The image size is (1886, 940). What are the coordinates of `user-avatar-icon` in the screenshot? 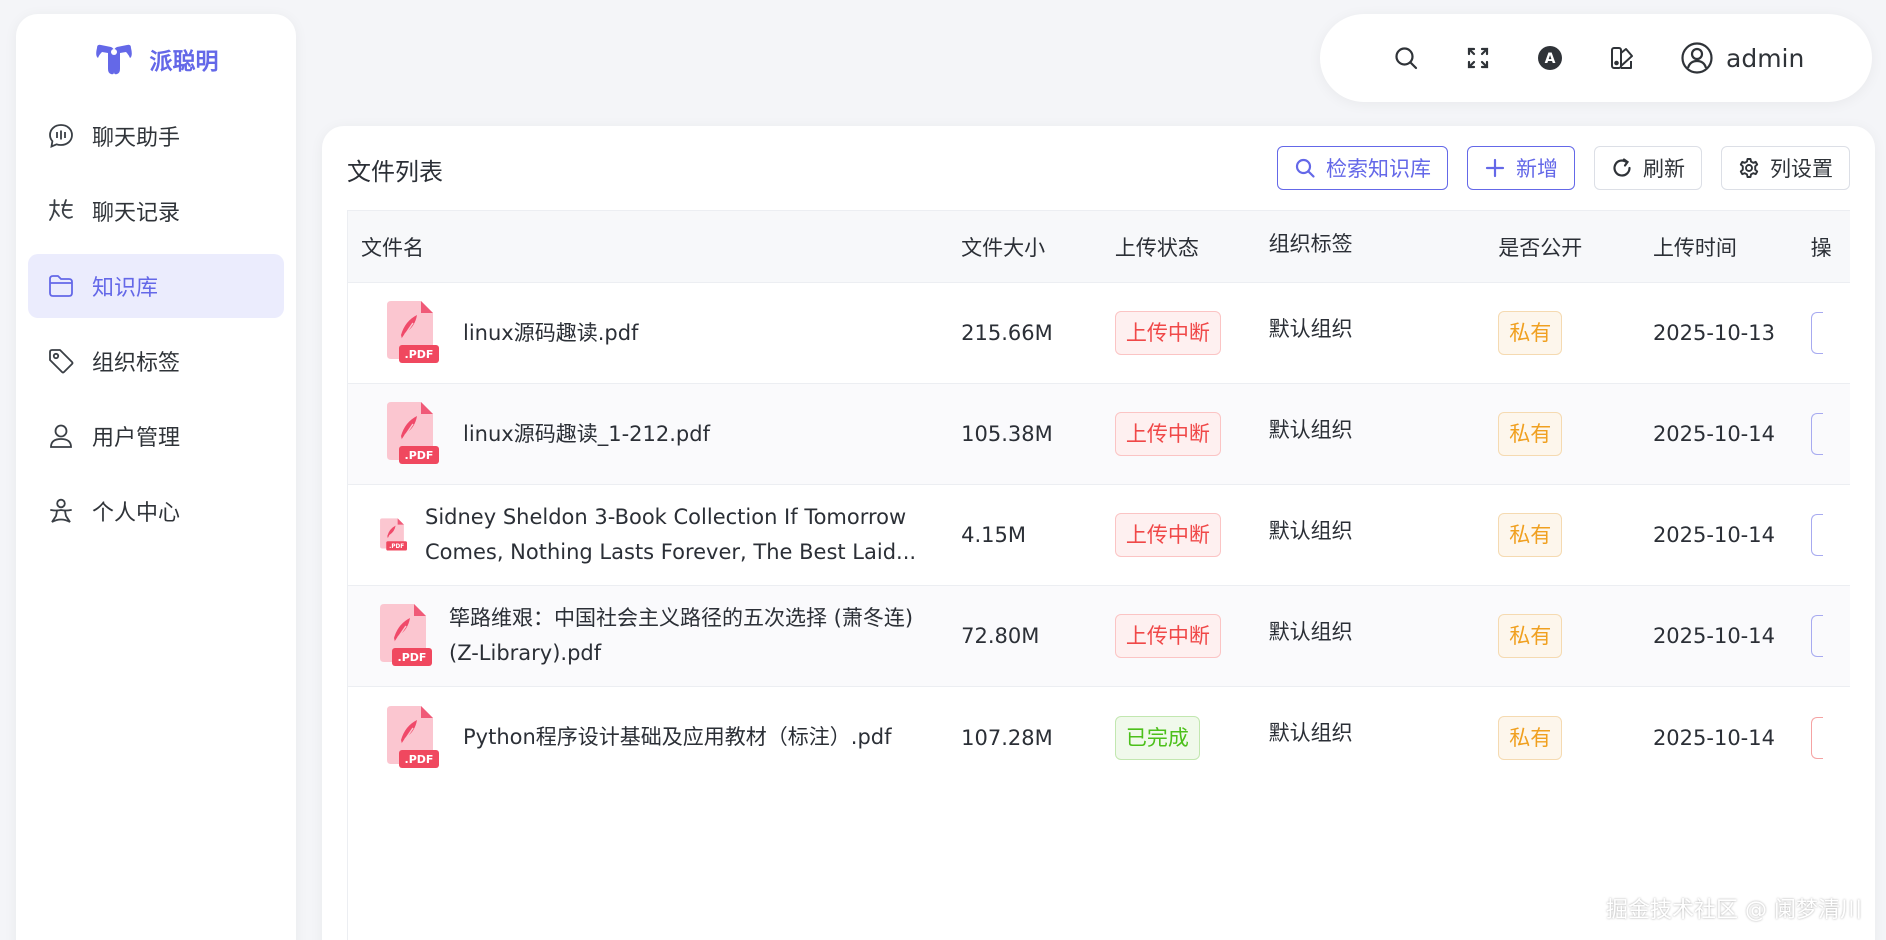 It's located at (1697, 58).